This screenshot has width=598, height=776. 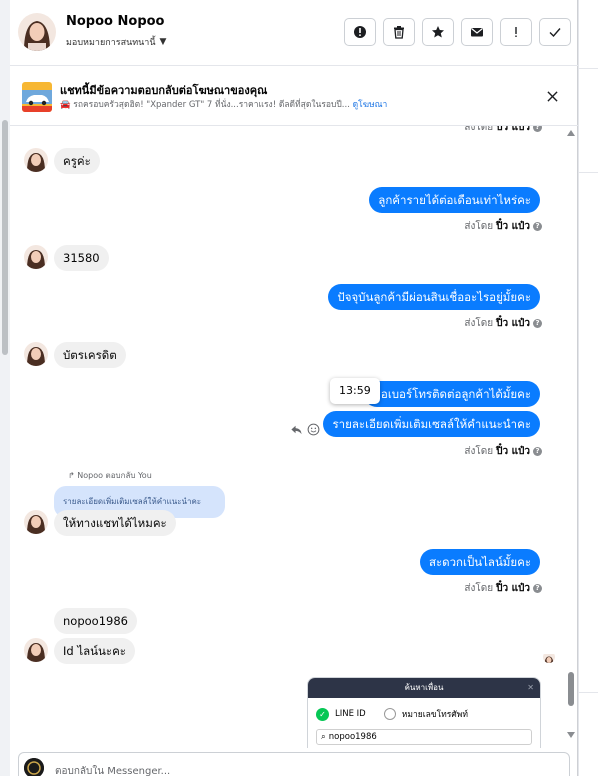 I want to click on reply-context-label: Nopoo ตอบกลับ You, so click(x=114, y=475).